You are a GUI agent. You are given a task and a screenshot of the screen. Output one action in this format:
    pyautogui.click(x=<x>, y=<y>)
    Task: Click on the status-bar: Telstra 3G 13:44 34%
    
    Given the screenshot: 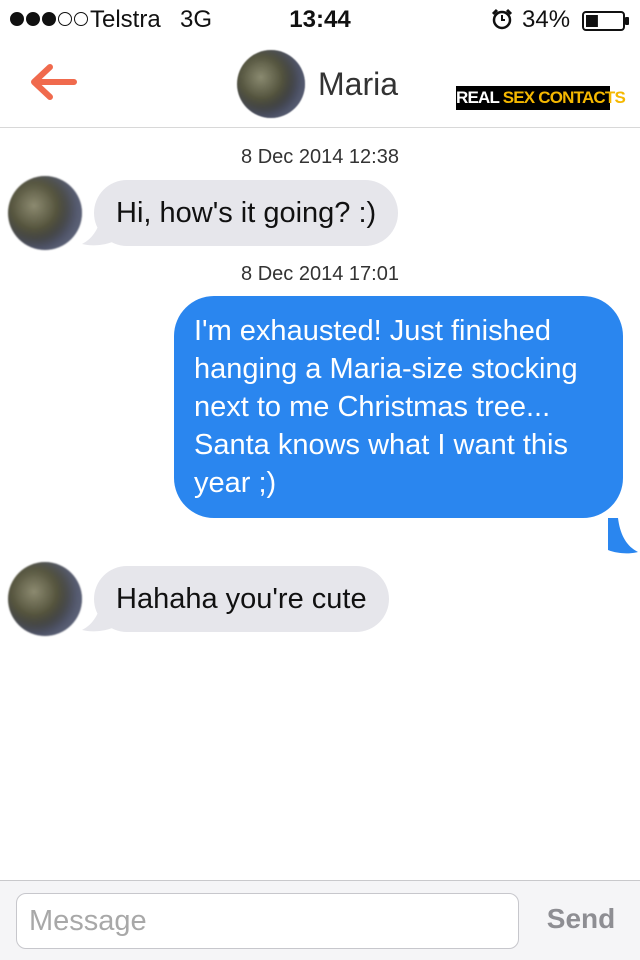 What is the action you would take?
    pyautogui.click(x=320, y=20)
    